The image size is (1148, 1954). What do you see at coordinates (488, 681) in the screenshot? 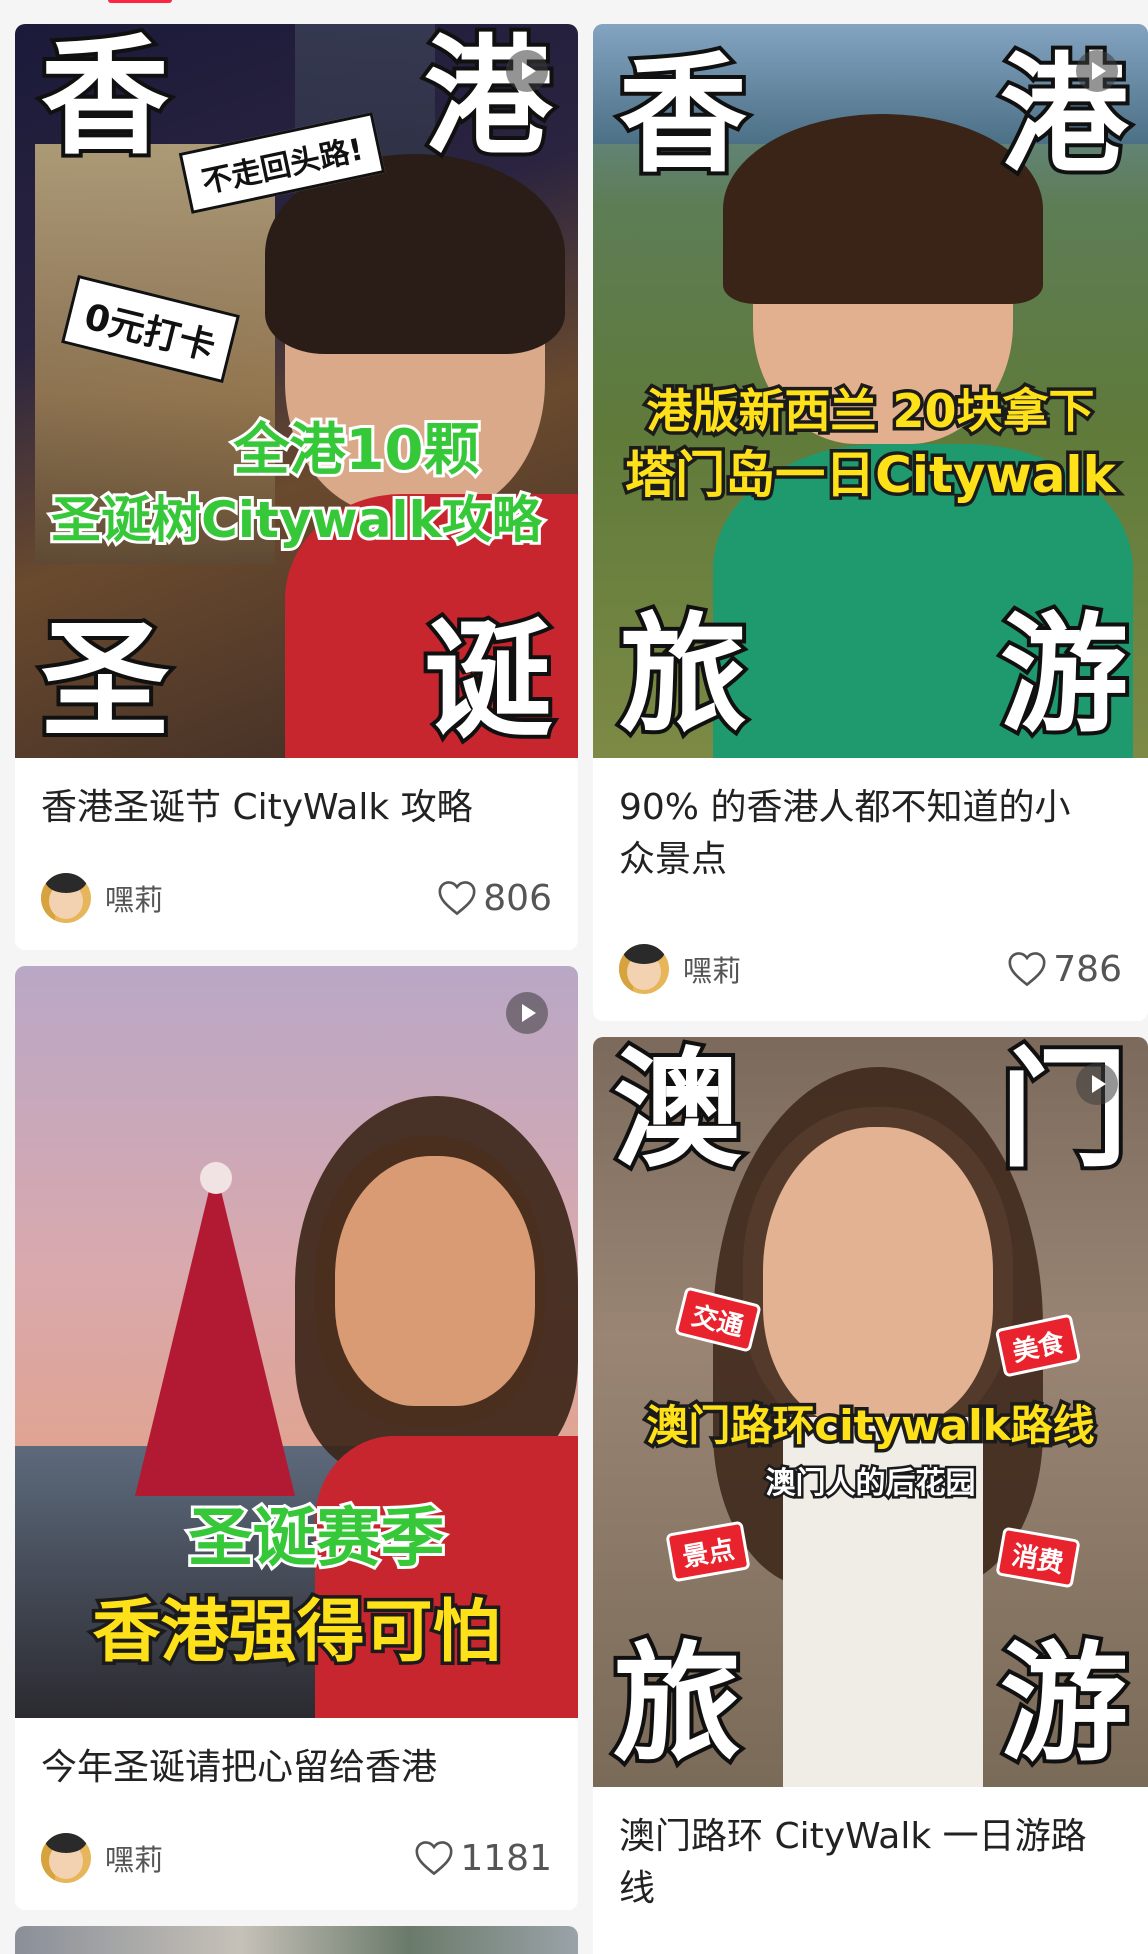
I see `cover-char: 诞` at bounding box center [488, 681].